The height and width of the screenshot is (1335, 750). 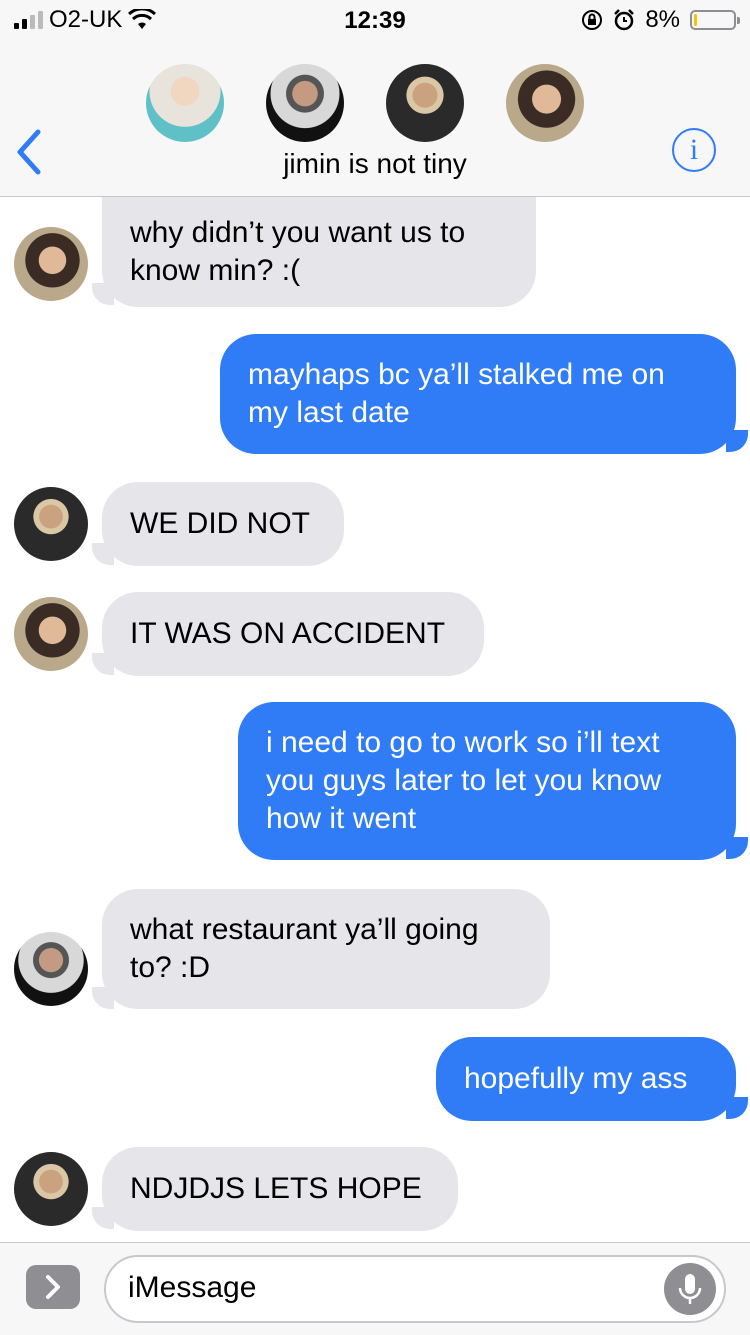 I want to click on group-name: jimin is not tiny, so click(x=375, y=164).